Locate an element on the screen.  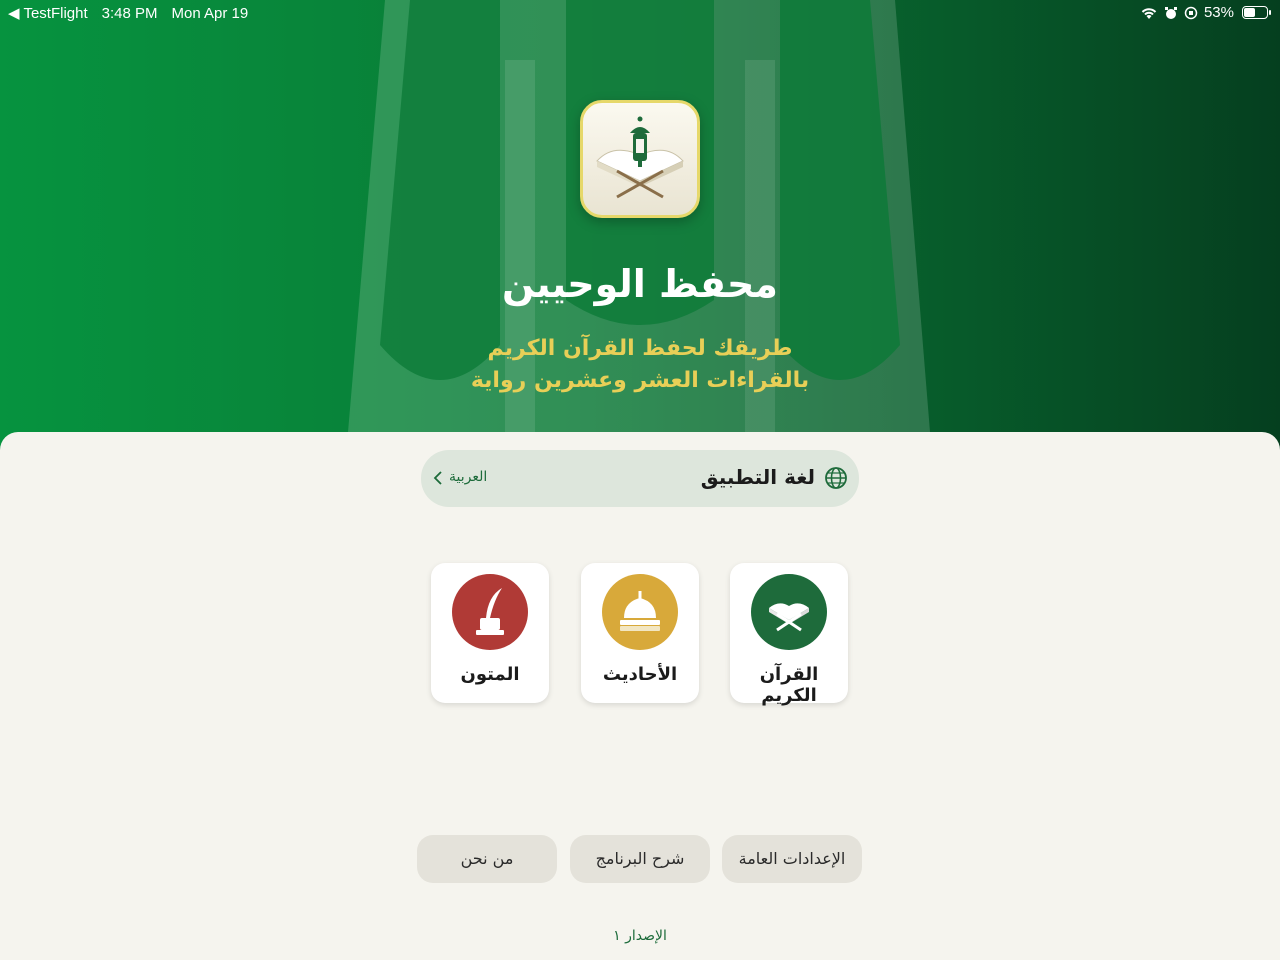
card-hadith: الأحاديث is located at coordinates (640, 633).